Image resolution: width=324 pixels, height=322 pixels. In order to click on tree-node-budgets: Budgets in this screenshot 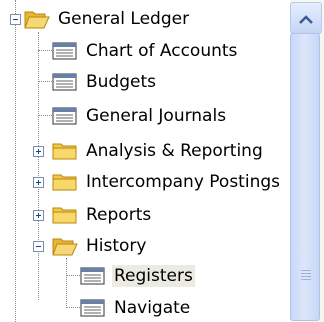, I will do `click(105, 82)`.